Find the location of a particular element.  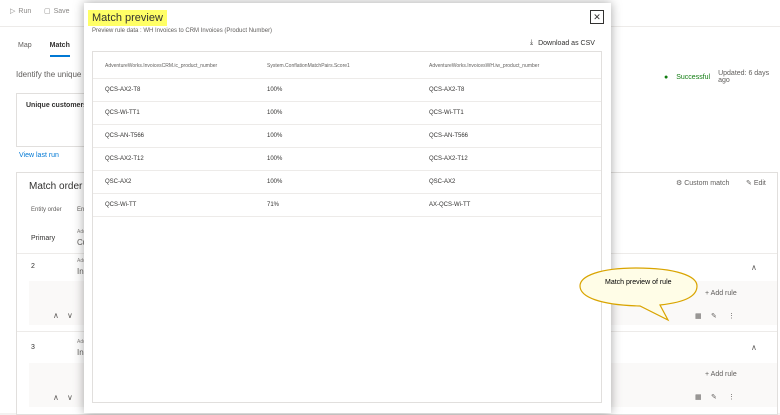

callout-annotation is located at coordinates (638, 294).